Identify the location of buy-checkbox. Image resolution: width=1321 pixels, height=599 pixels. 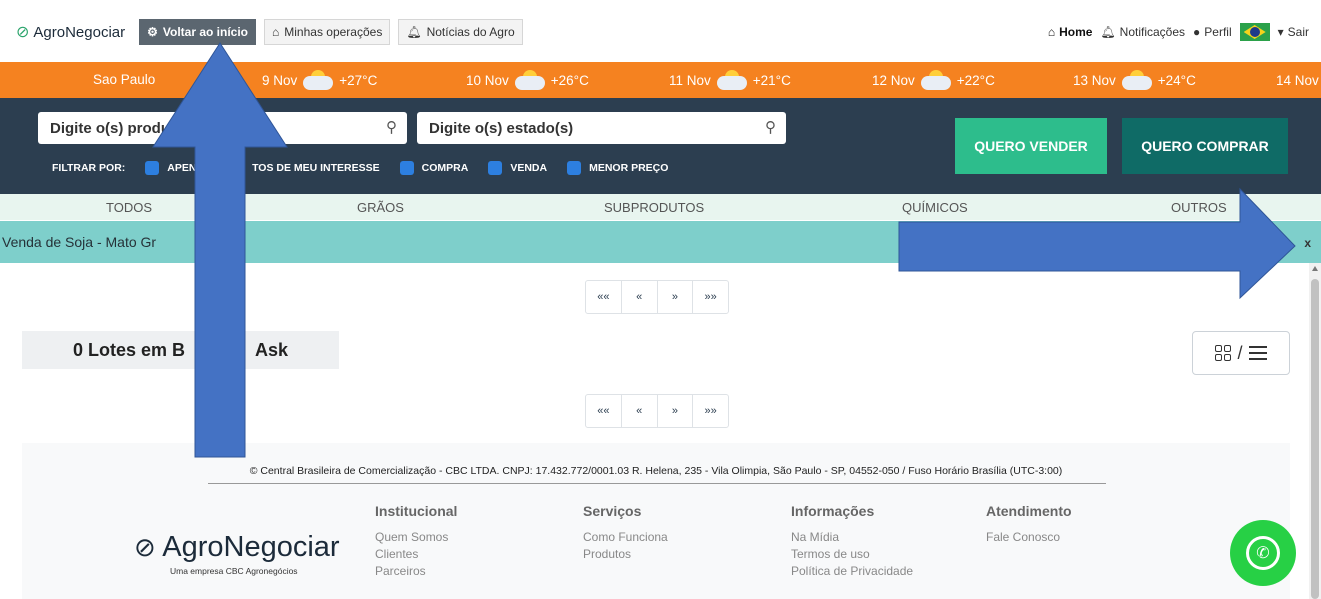
(406, 168).